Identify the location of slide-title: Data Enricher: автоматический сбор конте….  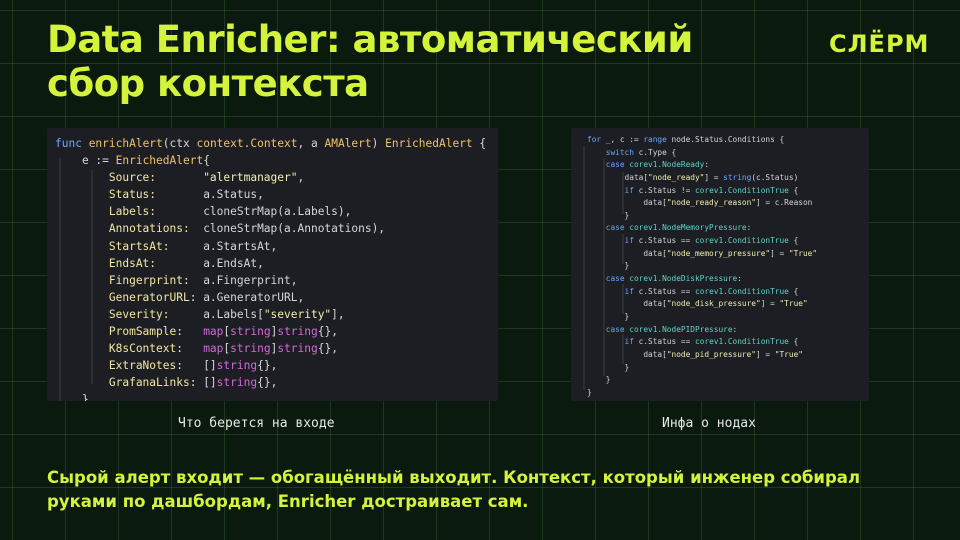
(370, 62).